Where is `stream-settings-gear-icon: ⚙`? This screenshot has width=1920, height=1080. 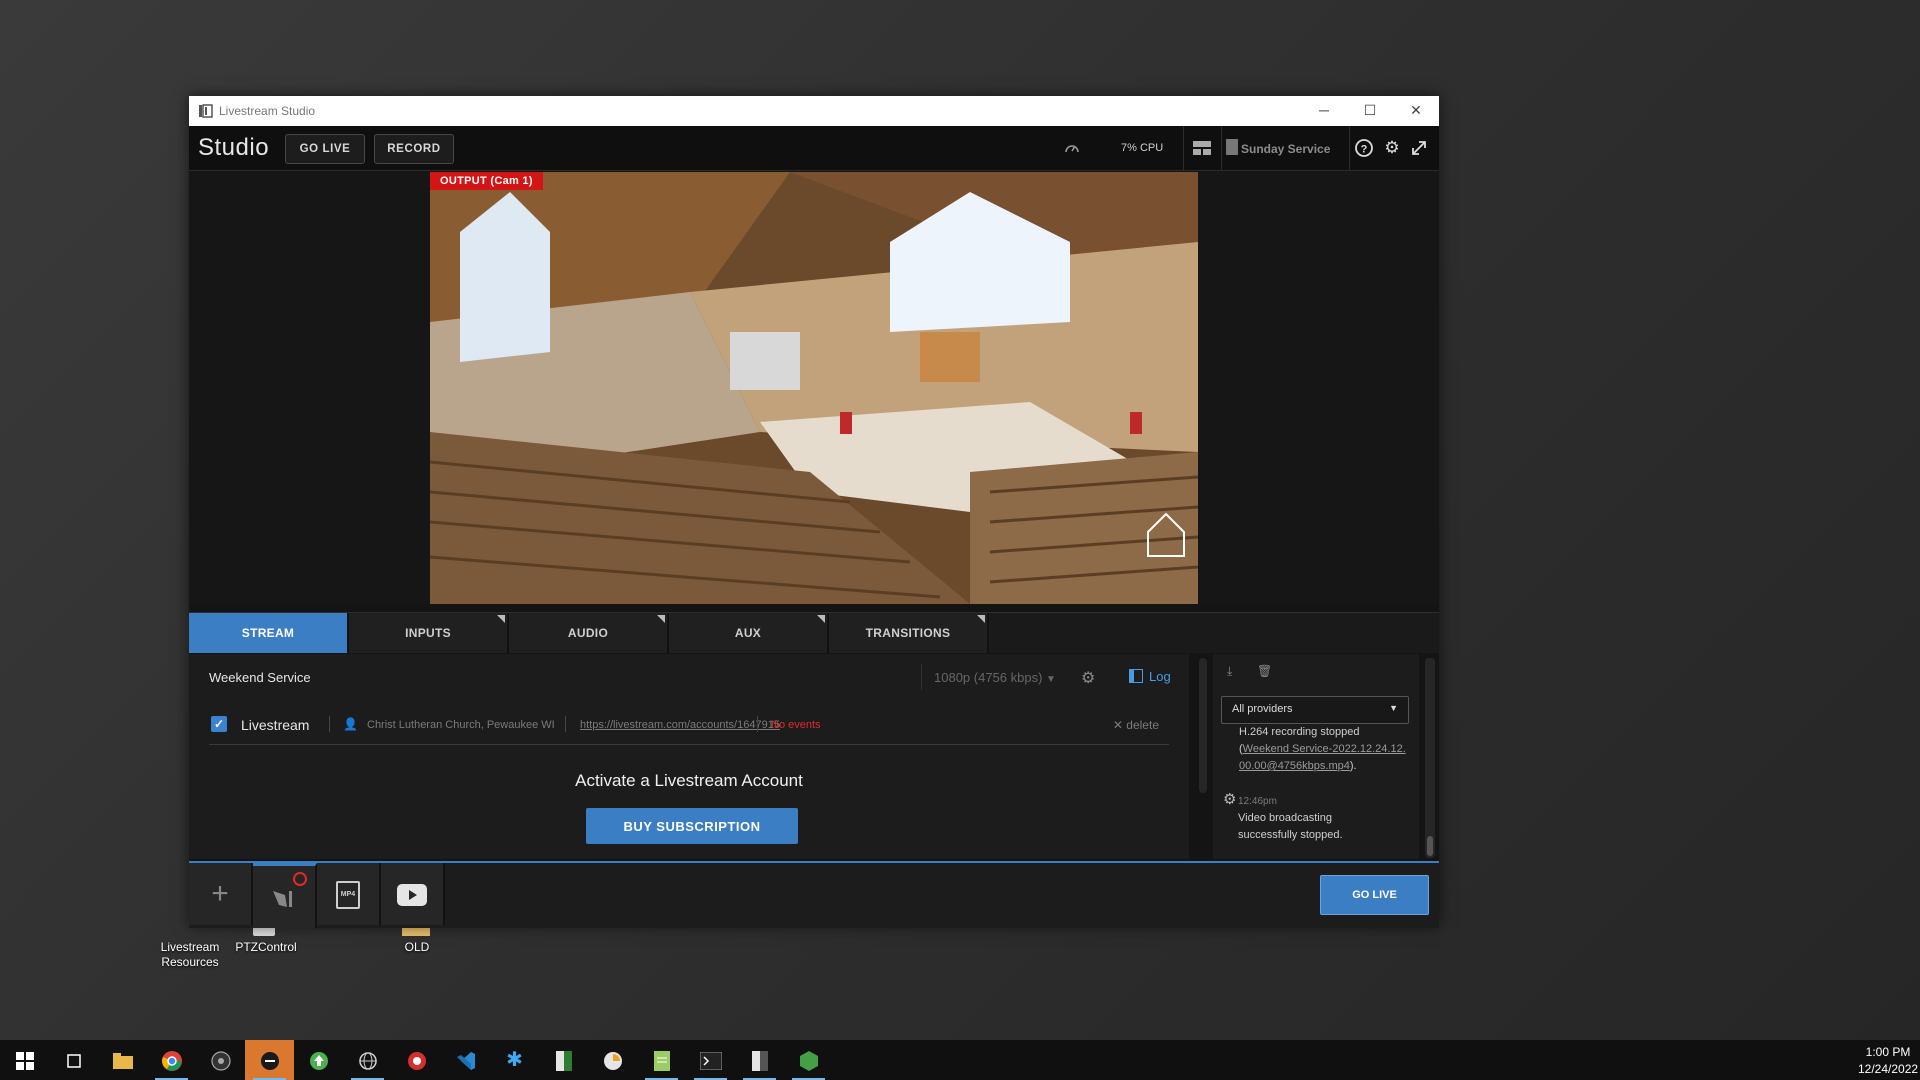 stream-settings-gear-icon: ⚙ is located at coordinates (1088, 678).